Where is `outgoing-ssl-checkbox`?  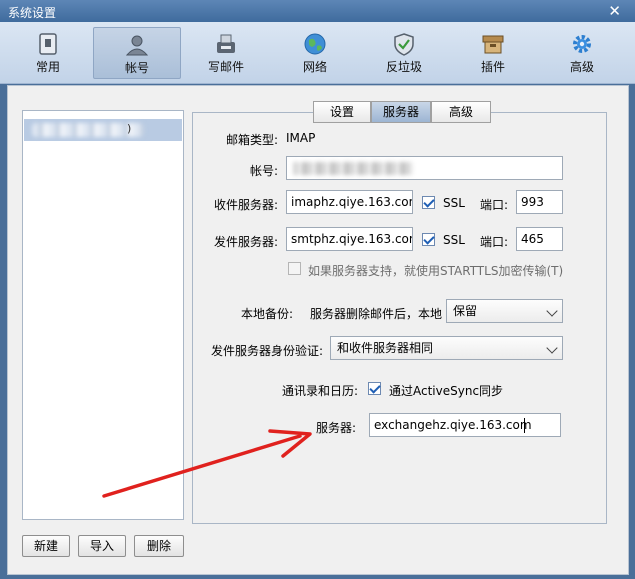 outgoing-ssl-checkbox is located at coordinates (428, 239).